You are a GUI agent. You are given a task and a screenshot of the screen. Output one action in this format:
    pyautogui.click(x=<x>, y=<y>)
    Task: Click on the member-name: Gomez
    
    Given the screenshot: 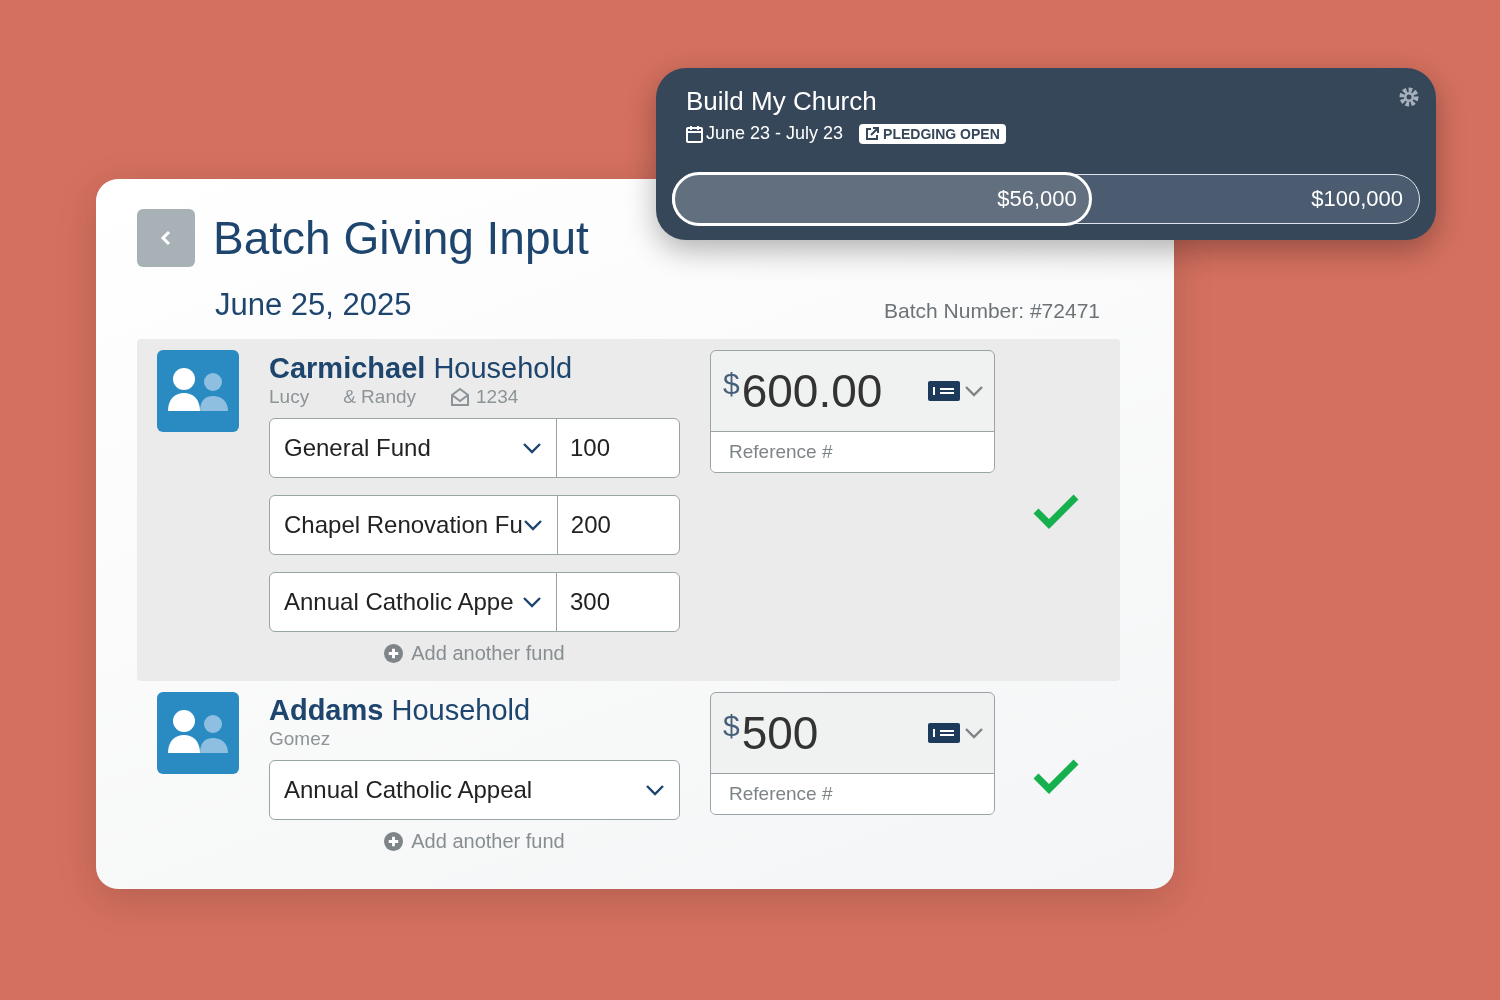 What is the action you would take?
    pyautogui.click(x=300, y=739)
    